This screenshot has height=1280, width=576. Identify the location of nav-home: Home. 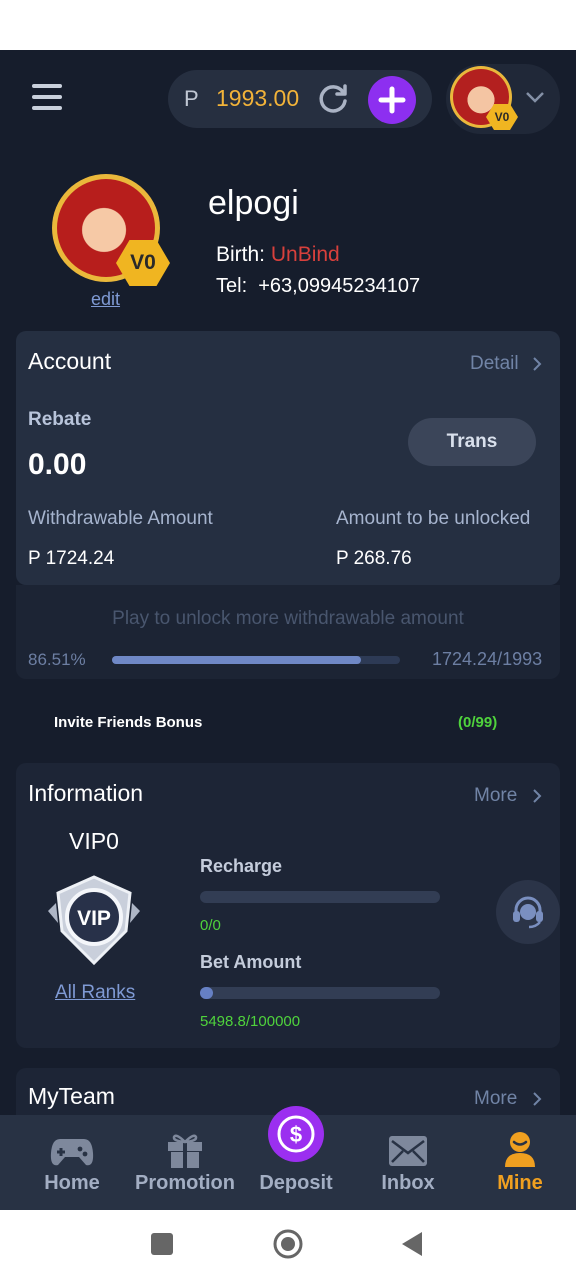
(72, 1162).